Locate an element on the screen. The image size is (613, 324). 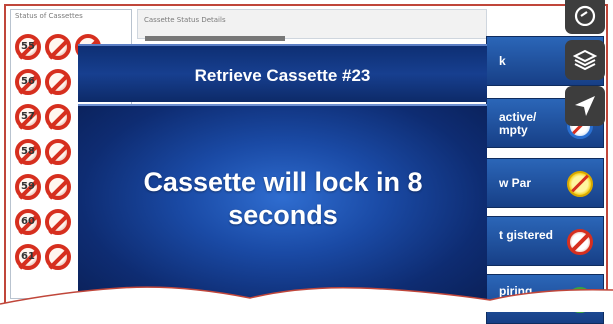
no-entry-yellow-icon is located at coordinates (580, 184).